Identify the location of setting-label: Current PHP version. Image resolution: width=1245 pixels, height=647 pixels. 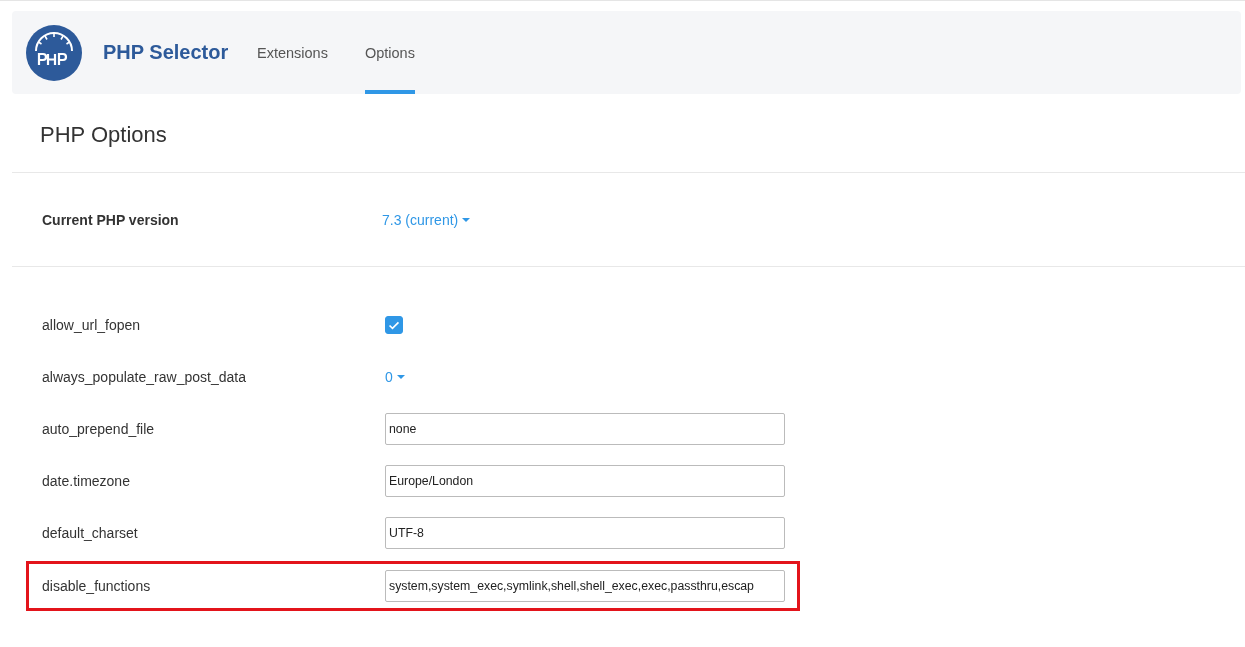
(111, 219).